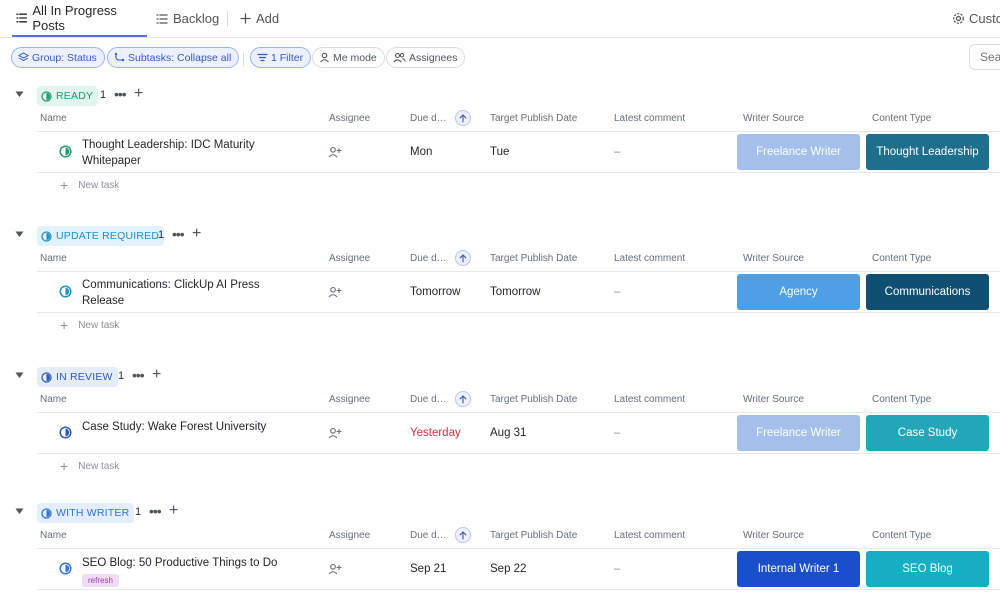 The width and height of the screenshot is (1000, 598). What do you see at coordinates (976, 18) in the screenshot?
I see `customize-button: Customize` at bounding box center [976, 18].